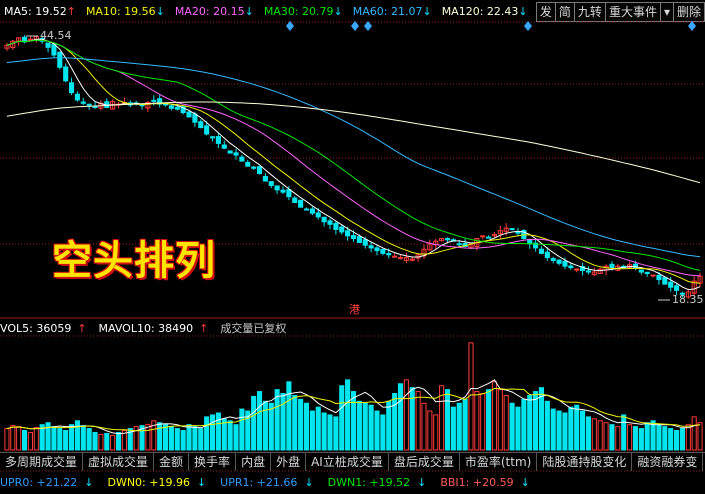 This screenshot has height=494, width=705. I want to click on tab-4: 内盘, so click(254, 462).